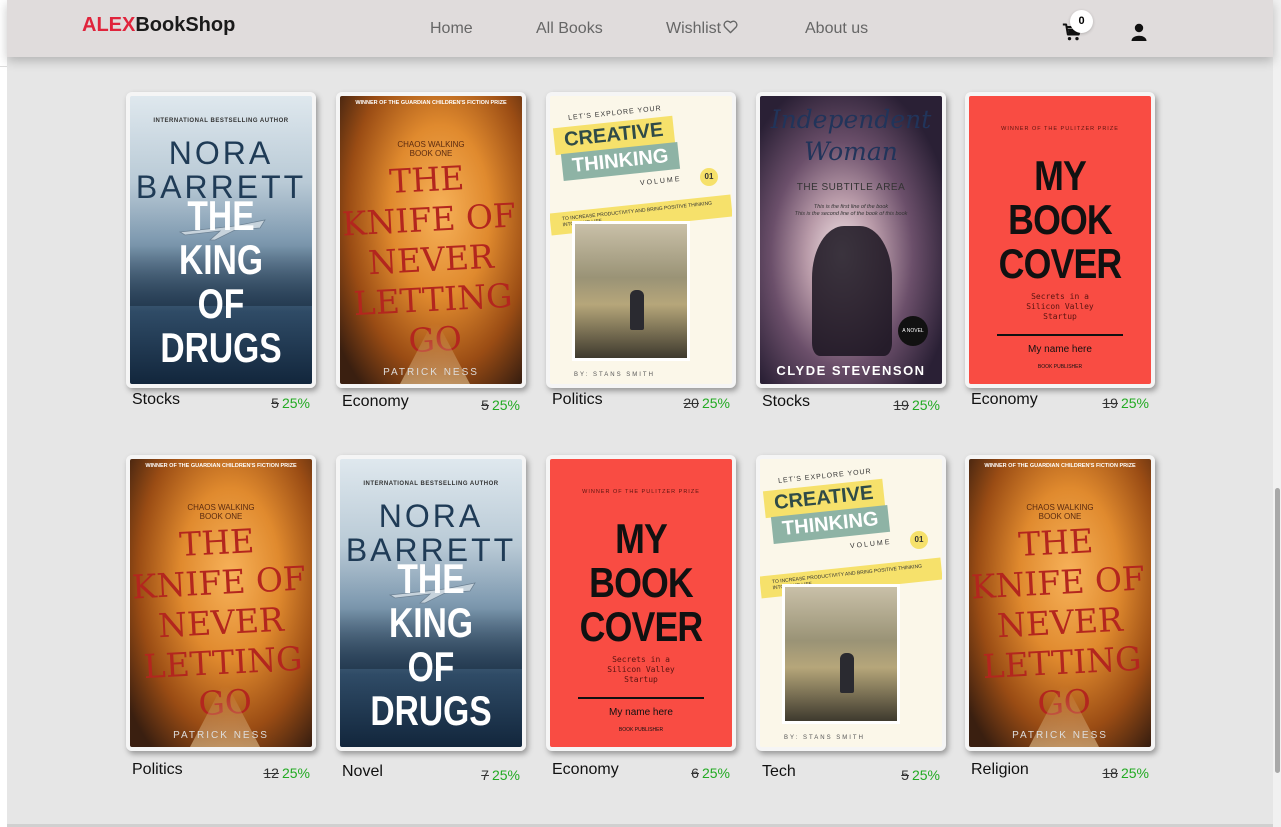  I want to click on nav-all-books: All Books, so click(569, 29).